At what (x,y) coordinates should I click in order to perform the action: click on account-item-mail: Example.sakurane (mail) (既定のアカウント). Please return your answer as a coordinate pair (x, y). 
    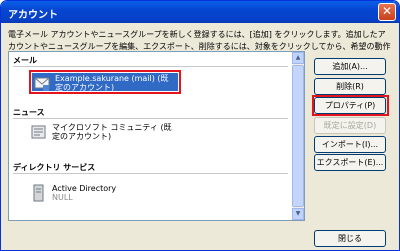
    Looking at the image, I should click on (105, 82).